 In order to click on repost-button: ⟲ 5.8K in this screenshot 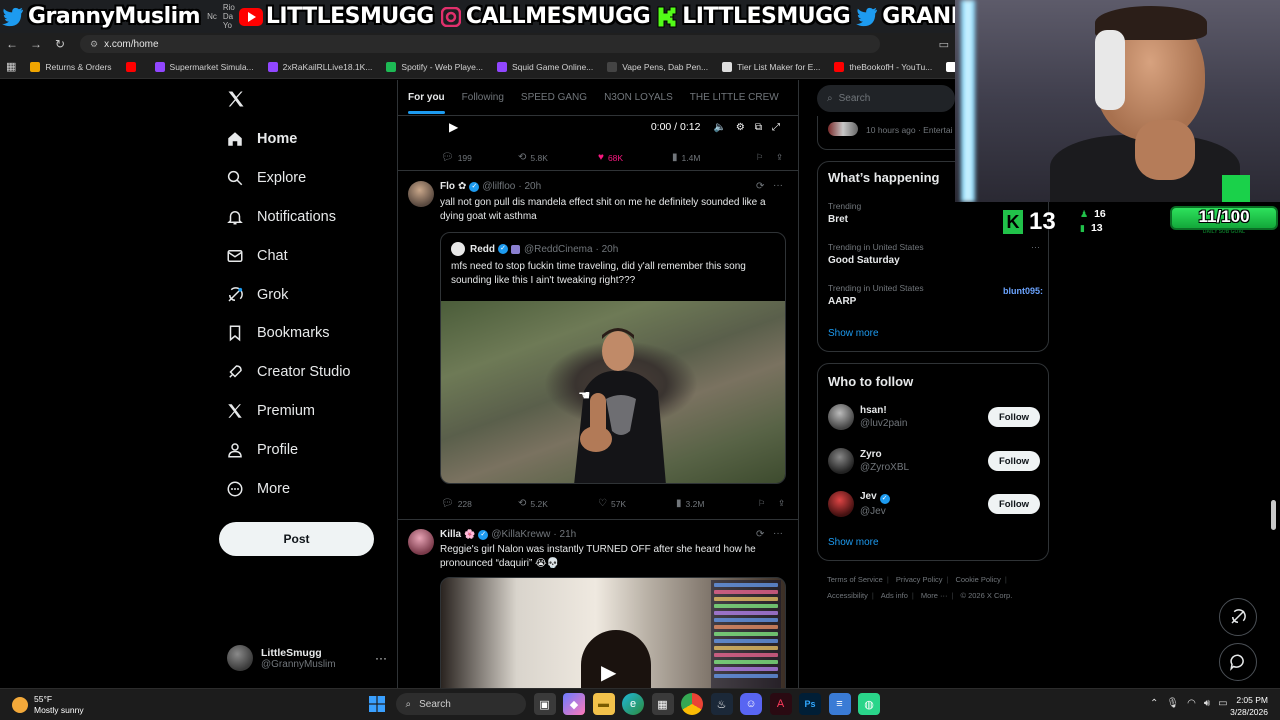, I will do `click(558, 157)`.